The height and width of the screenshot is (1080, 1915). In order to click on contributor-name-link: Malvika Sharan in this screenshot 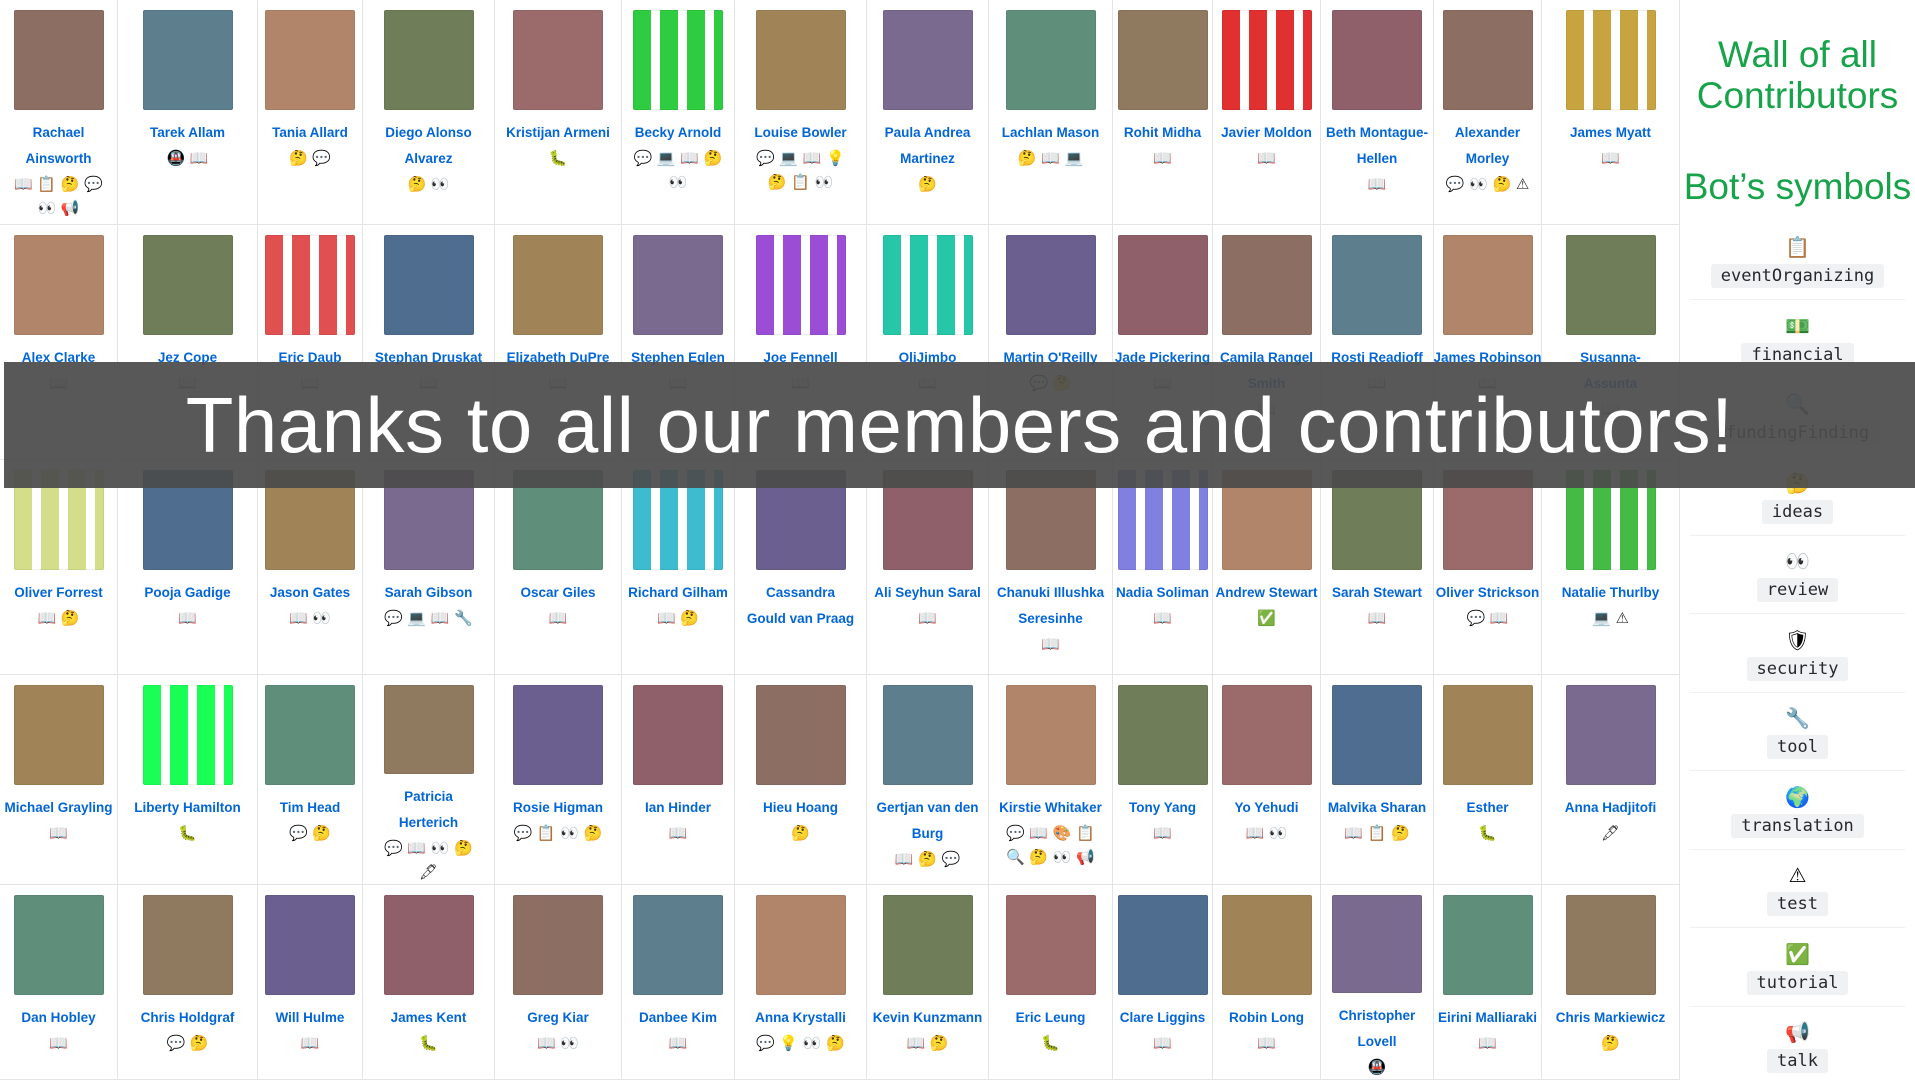, I will do `click(1377, 808)`.